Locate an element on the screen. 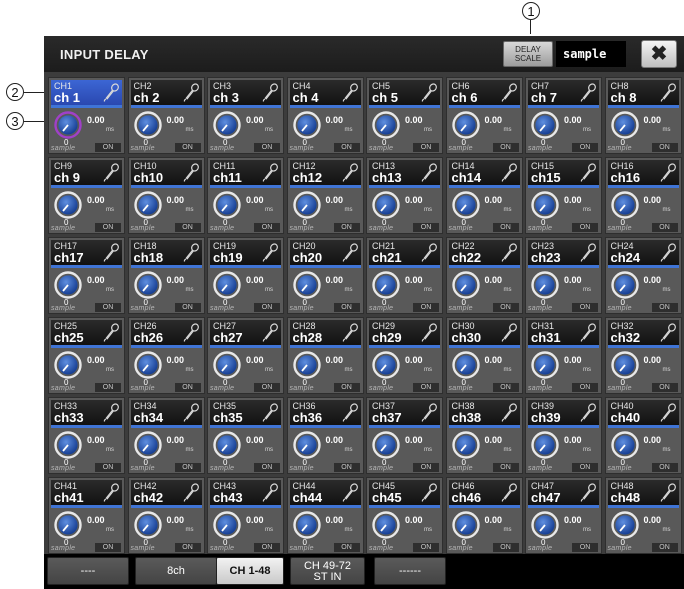 The width and height of the screenshot is (684, 589). channel-header: CH33 ch33 is located at coordinates (86, 412).